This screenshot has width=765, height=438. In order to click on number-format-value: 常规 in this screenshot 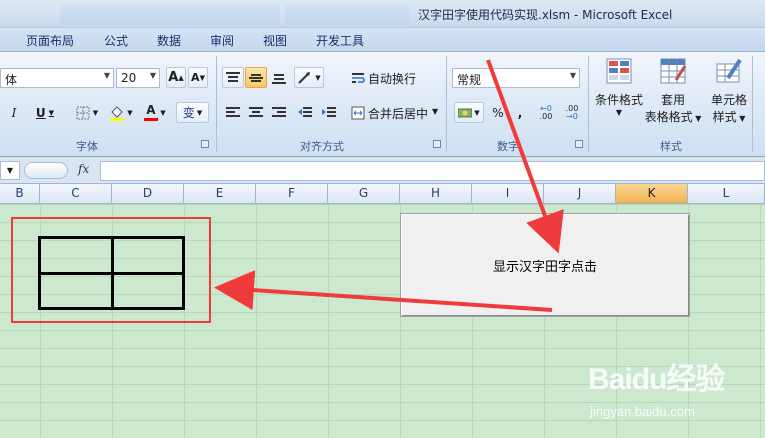, I will do `click(469, 80)`.